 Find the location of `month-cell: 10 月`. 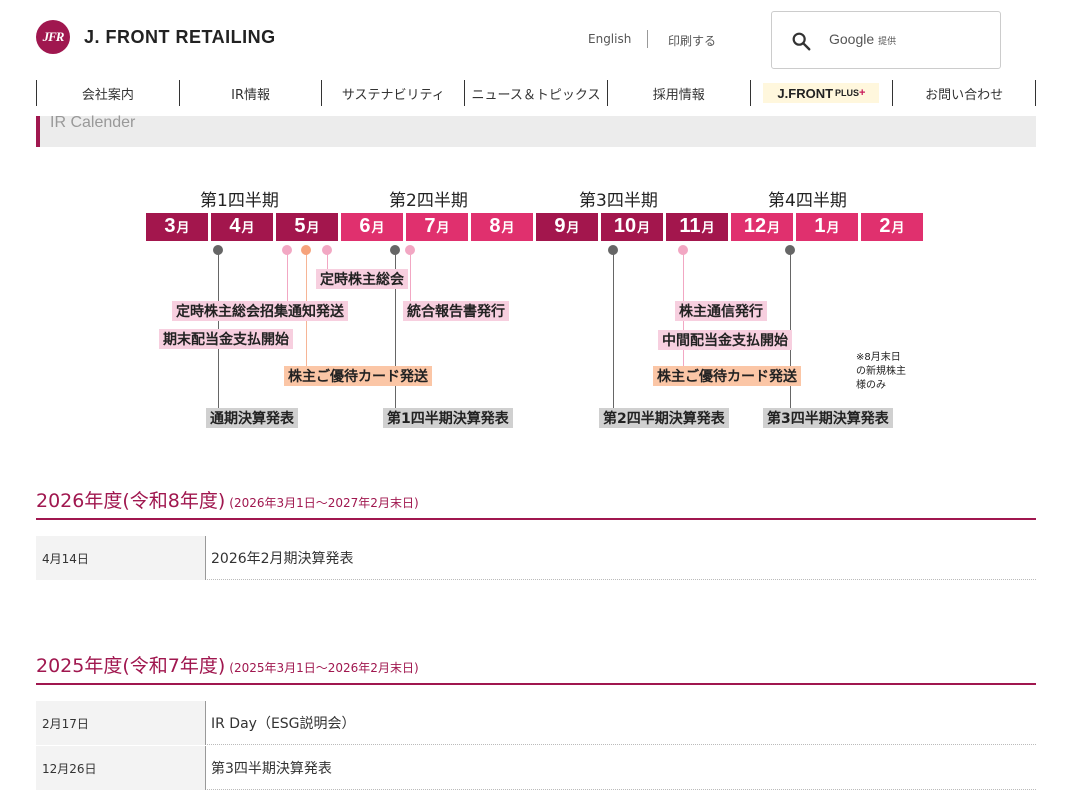

month-cell: 10 月 is located at coordinates (632, 227).